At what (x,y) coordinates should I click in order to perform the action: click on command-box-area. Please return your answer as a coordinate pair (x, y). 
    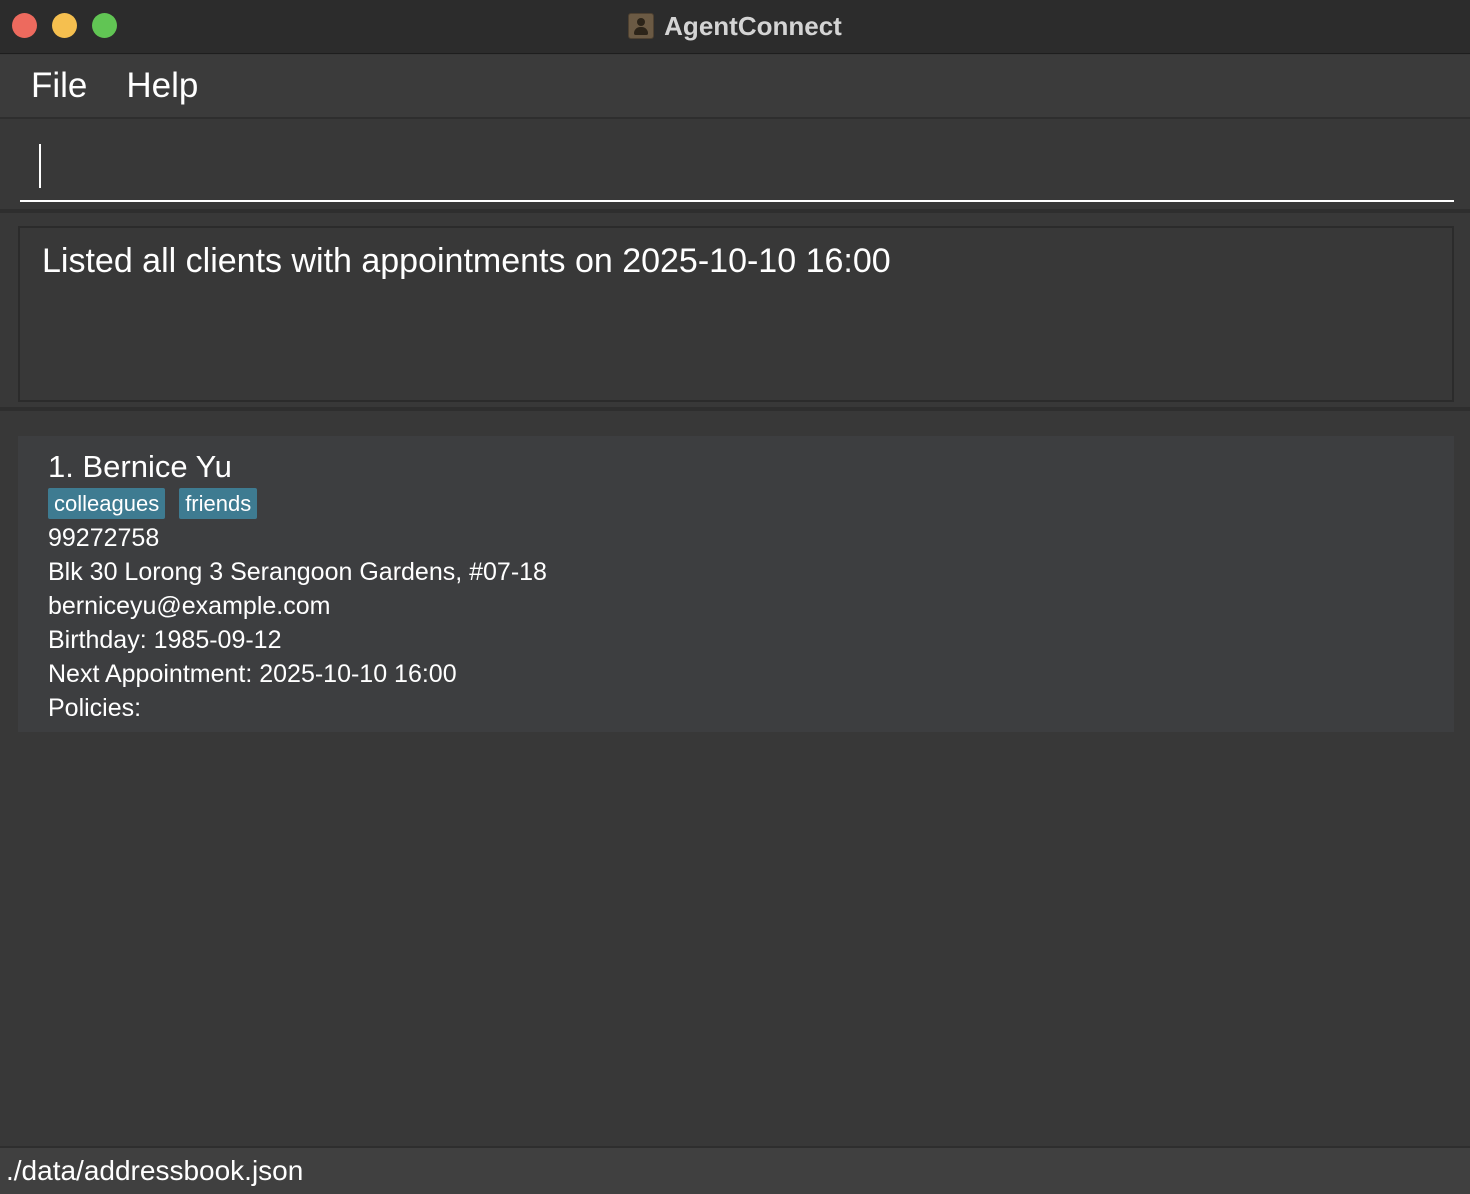
    Looking at the image, I should click on (735, 167).